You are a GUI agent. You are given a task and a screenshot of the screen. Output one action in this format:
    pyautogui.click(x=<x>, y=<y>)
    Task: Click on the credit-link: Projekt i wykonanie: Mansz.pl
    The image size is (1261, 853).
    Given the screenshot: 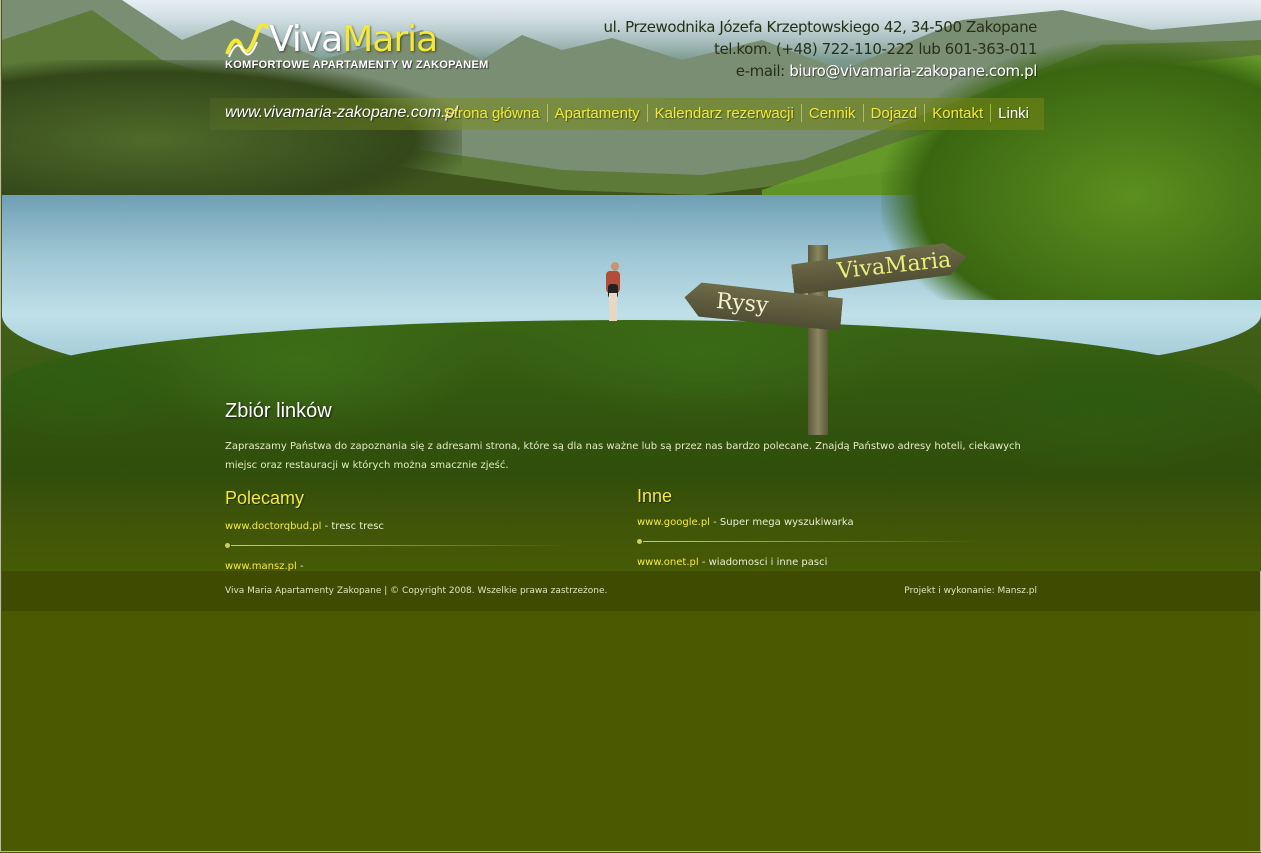 What is the action you would take?
    pyautogui.click(x=970, y=591)
    